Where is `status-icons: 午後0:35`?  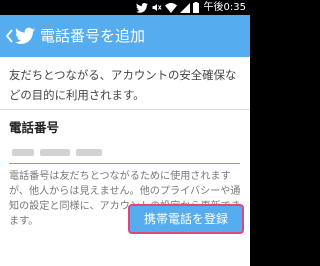
status-icons: 午後0:35 is located at coordinates (190, 7).